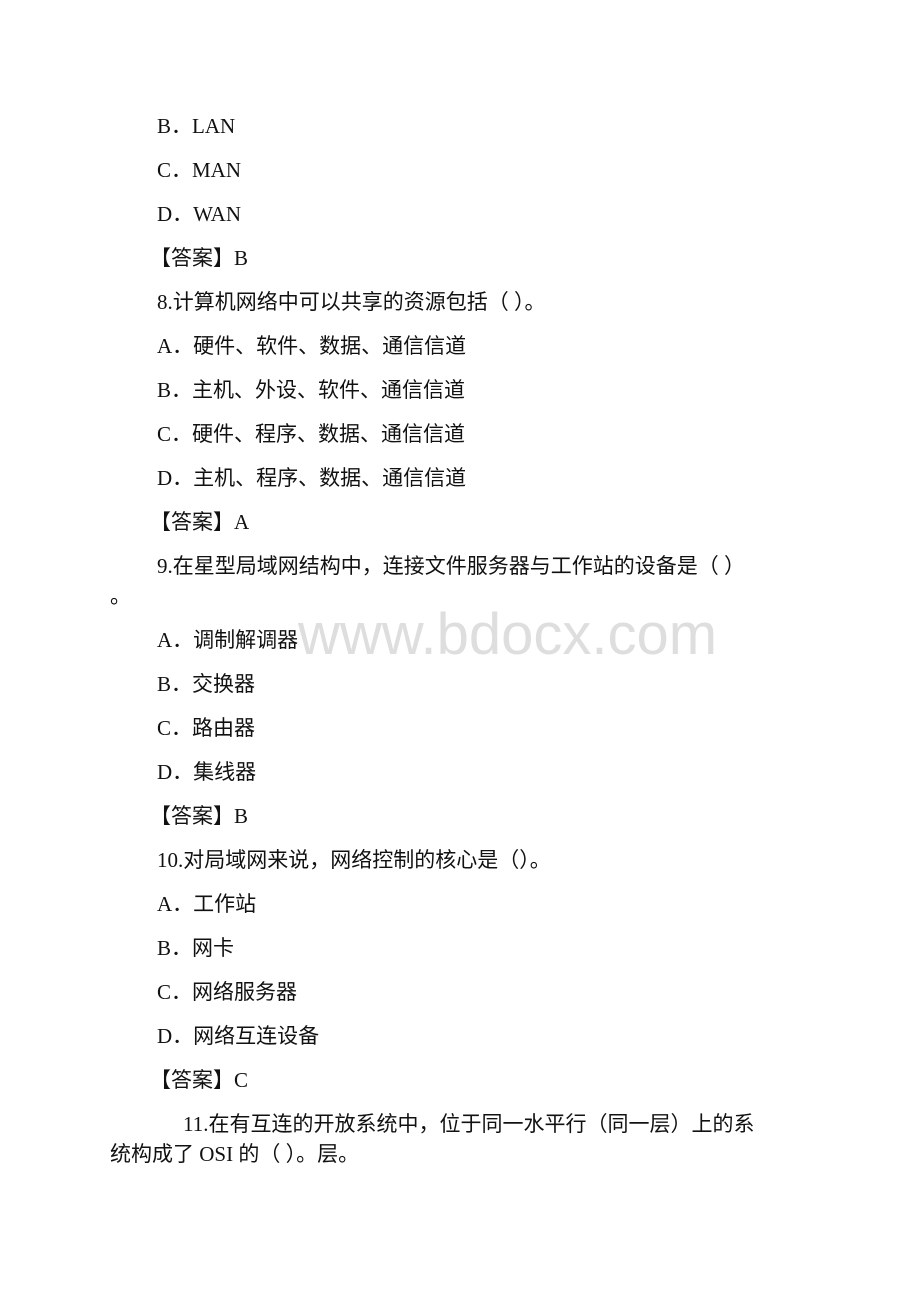 The width and height of the screenshot is (920, 1302). Describe the element at coordinates (311, 434) in the screenshot. I see `q8-option-c: C．硬件、程序、数据、通信信道` at that location.